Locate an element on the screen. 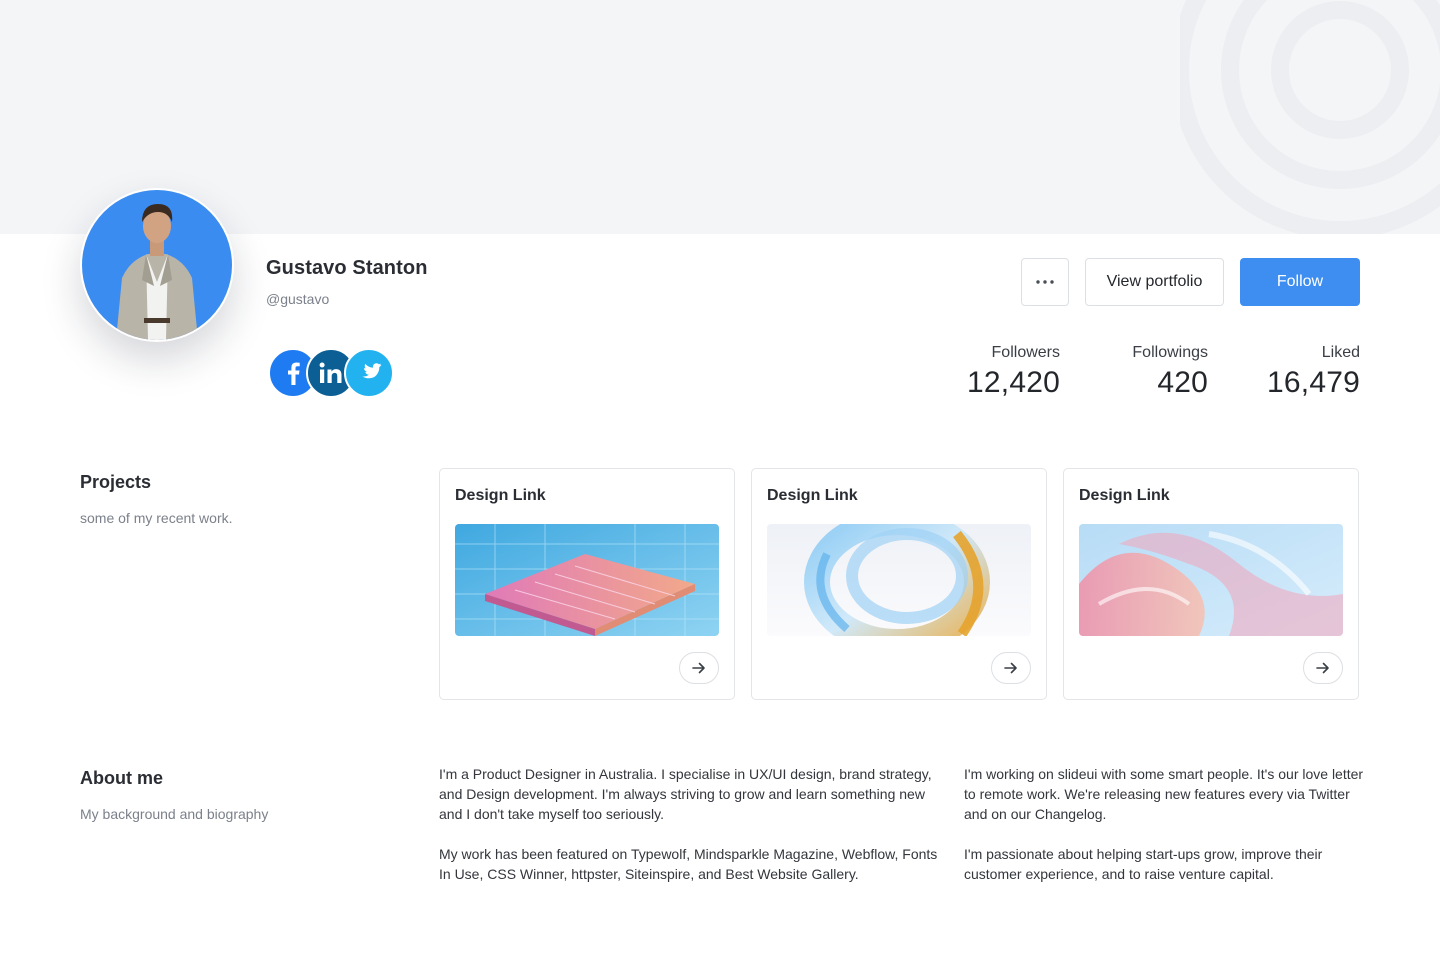  glass-ring-image is located at coordinates (899, 580).